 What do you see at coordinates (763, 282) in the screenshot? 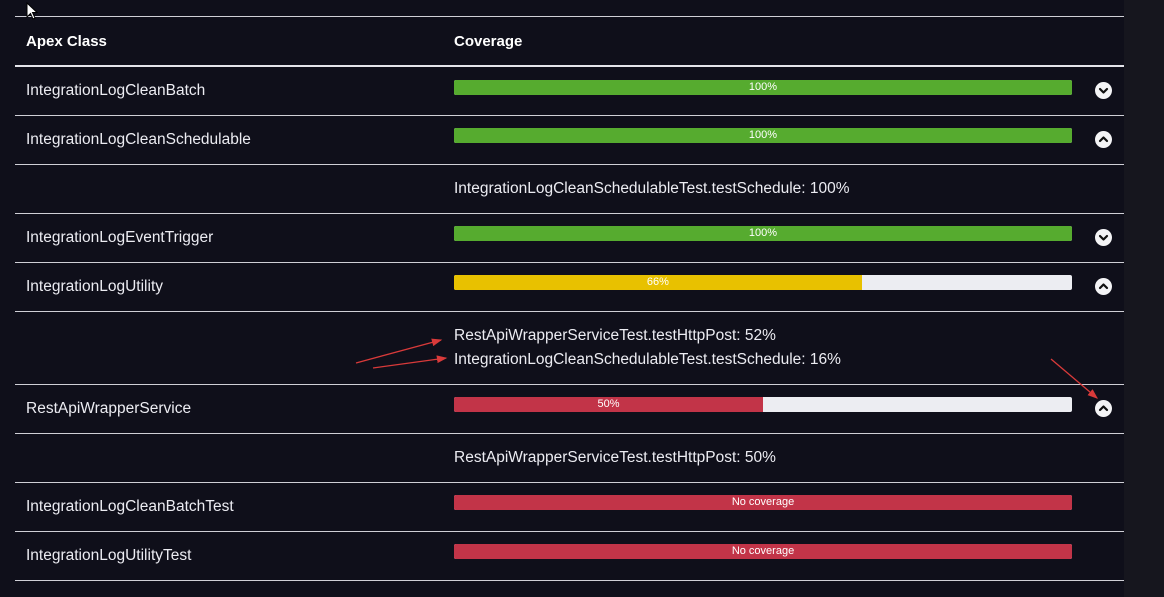
I see `coverage-bar: 66%` at bounding box center [763, 282].